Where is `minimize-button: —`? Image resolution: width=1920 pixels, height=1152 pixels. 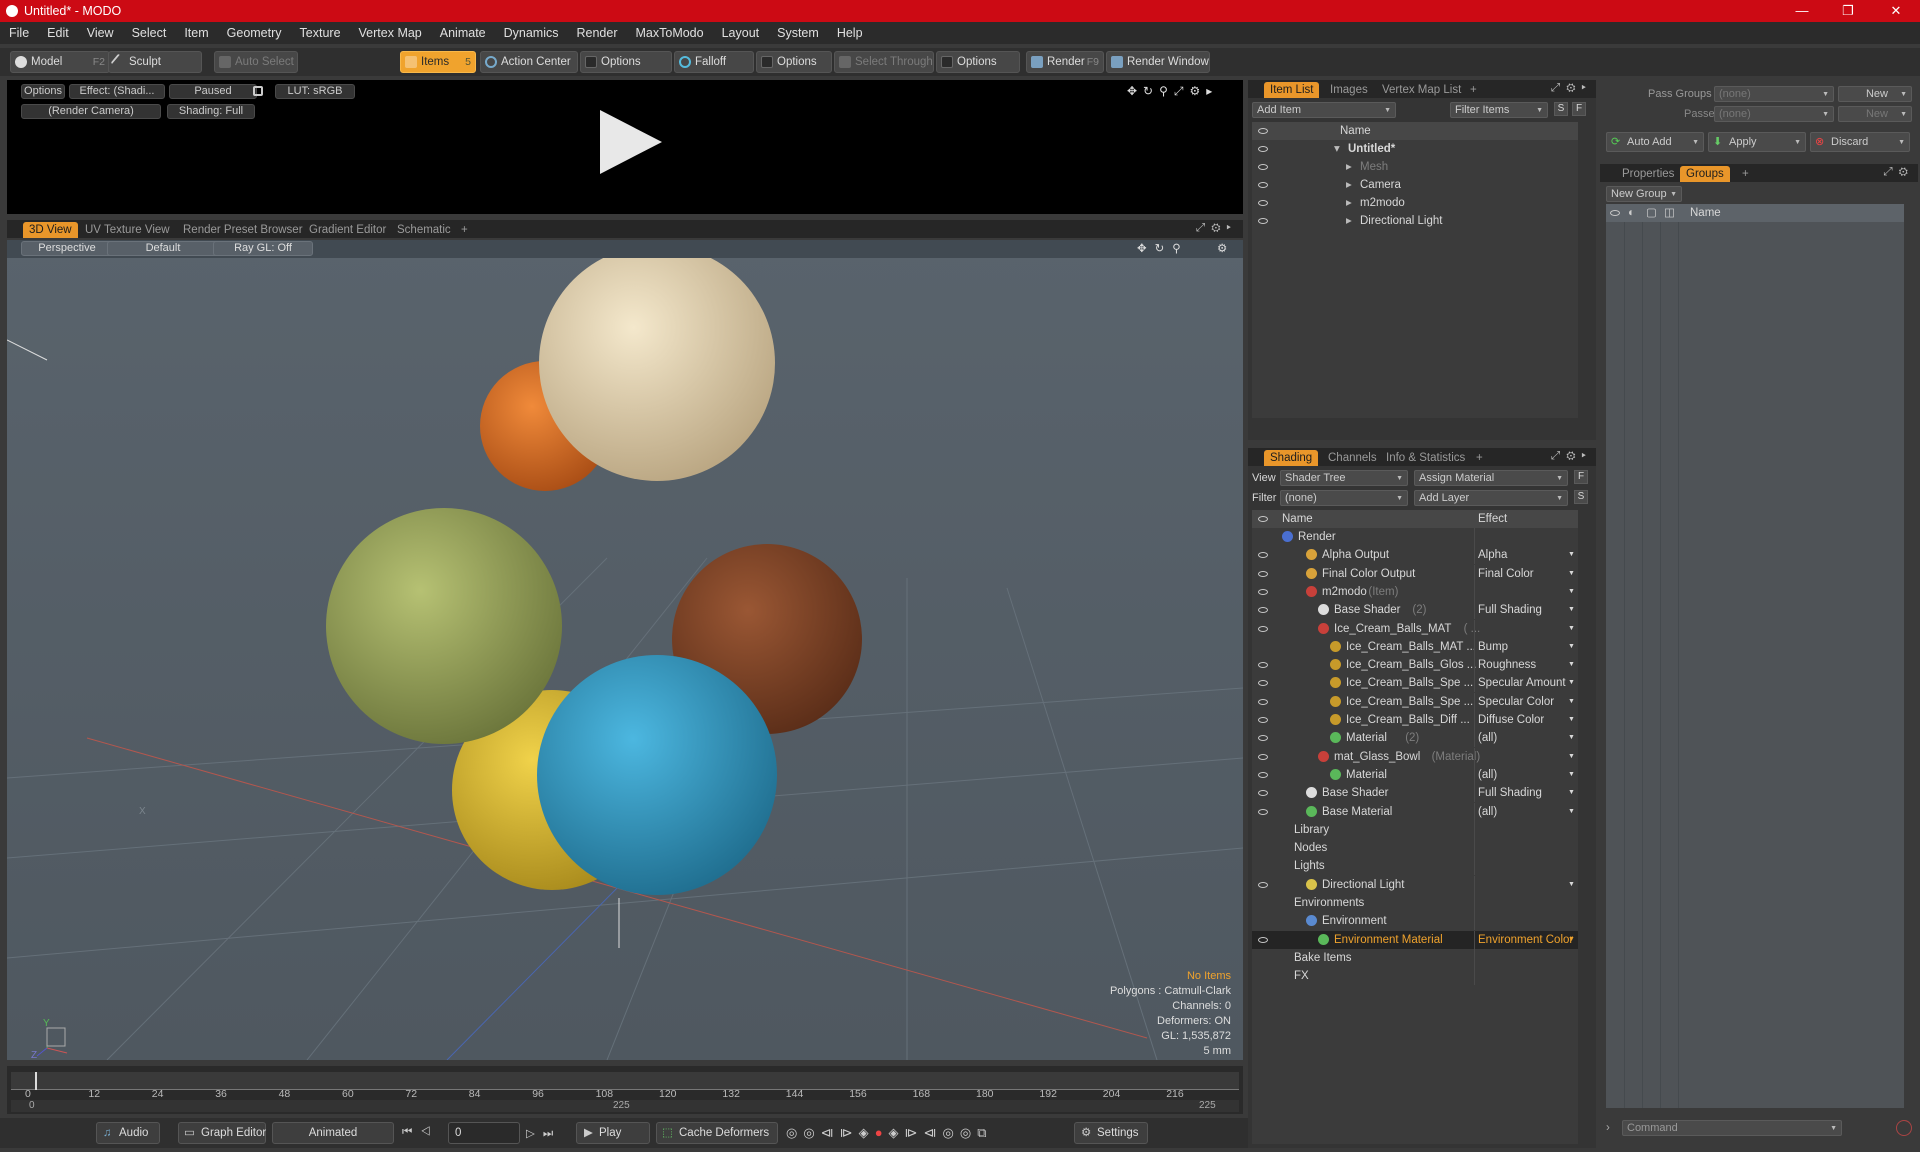 minimize-button: — is located at coordinates (1802, 11).